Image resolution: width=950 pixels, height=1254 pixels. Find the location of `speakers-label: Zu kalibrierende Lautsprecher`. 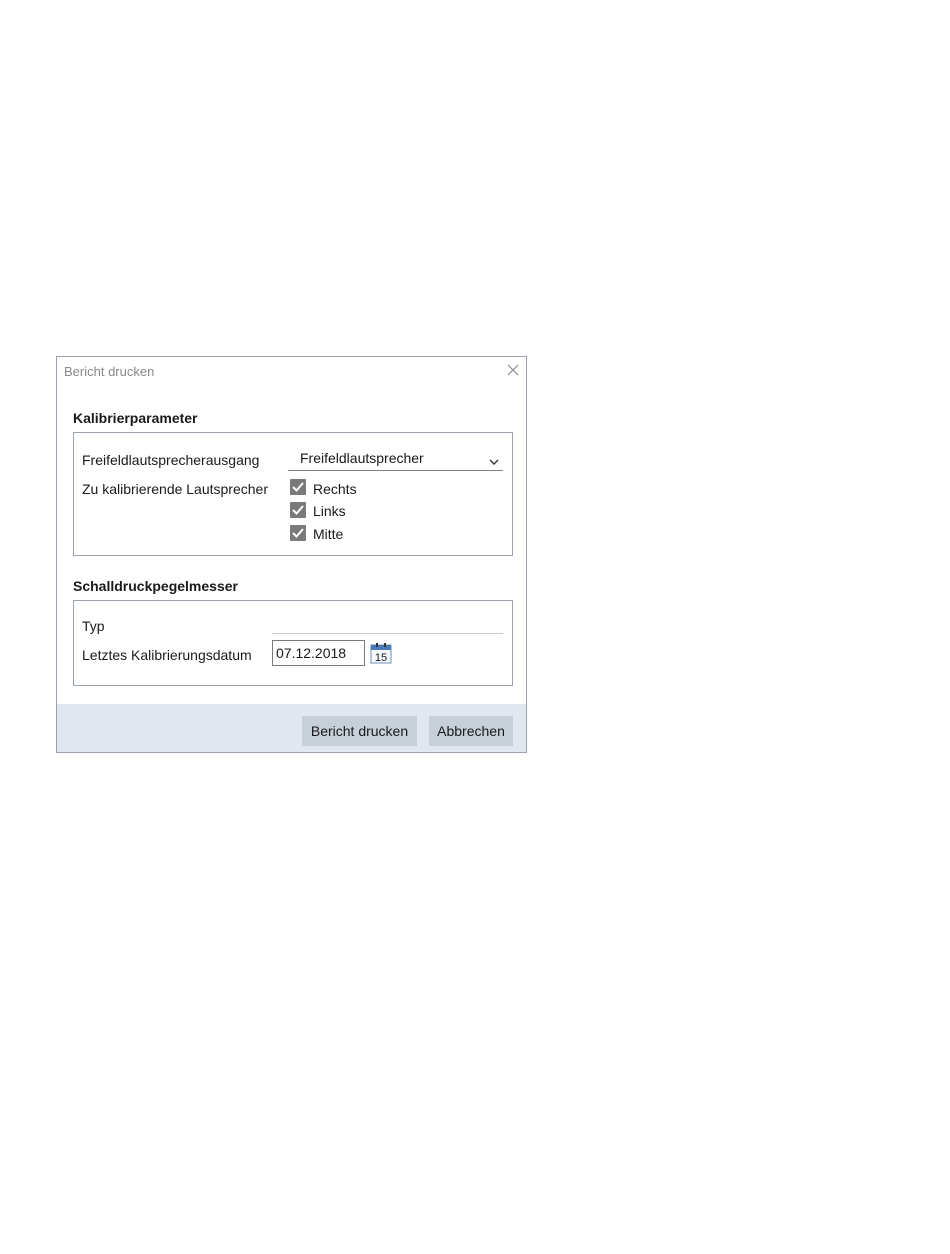

speakers-label: Zu kalibrierende Lautsprecher is located at coordinates (175, 489).